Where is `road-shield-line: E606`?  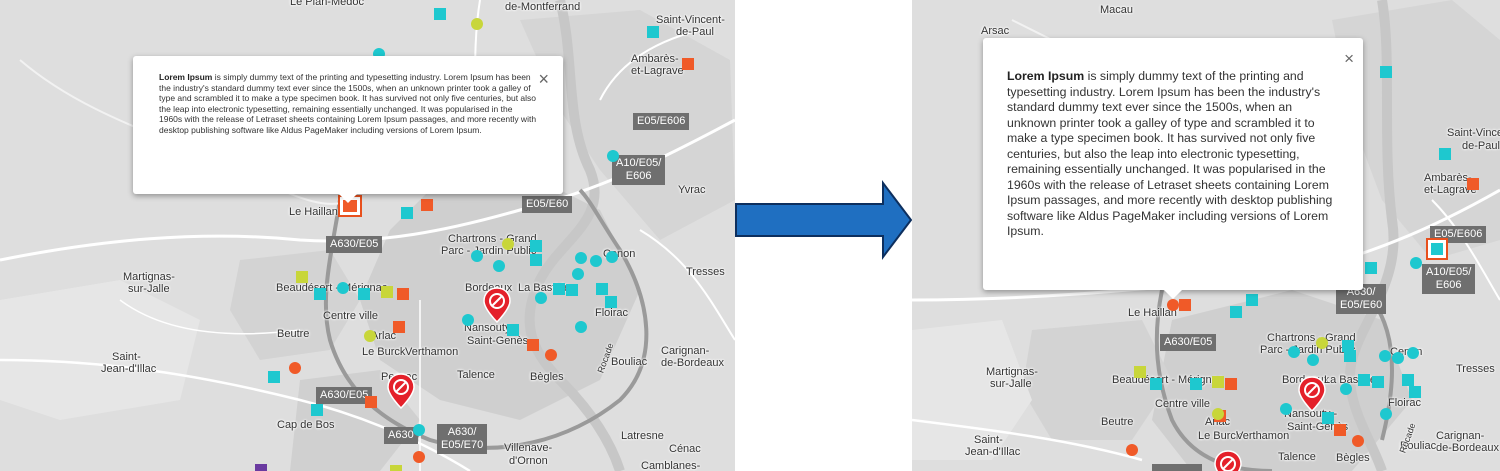 road-shield-line: E606 is located at coordinates (1448, 285).